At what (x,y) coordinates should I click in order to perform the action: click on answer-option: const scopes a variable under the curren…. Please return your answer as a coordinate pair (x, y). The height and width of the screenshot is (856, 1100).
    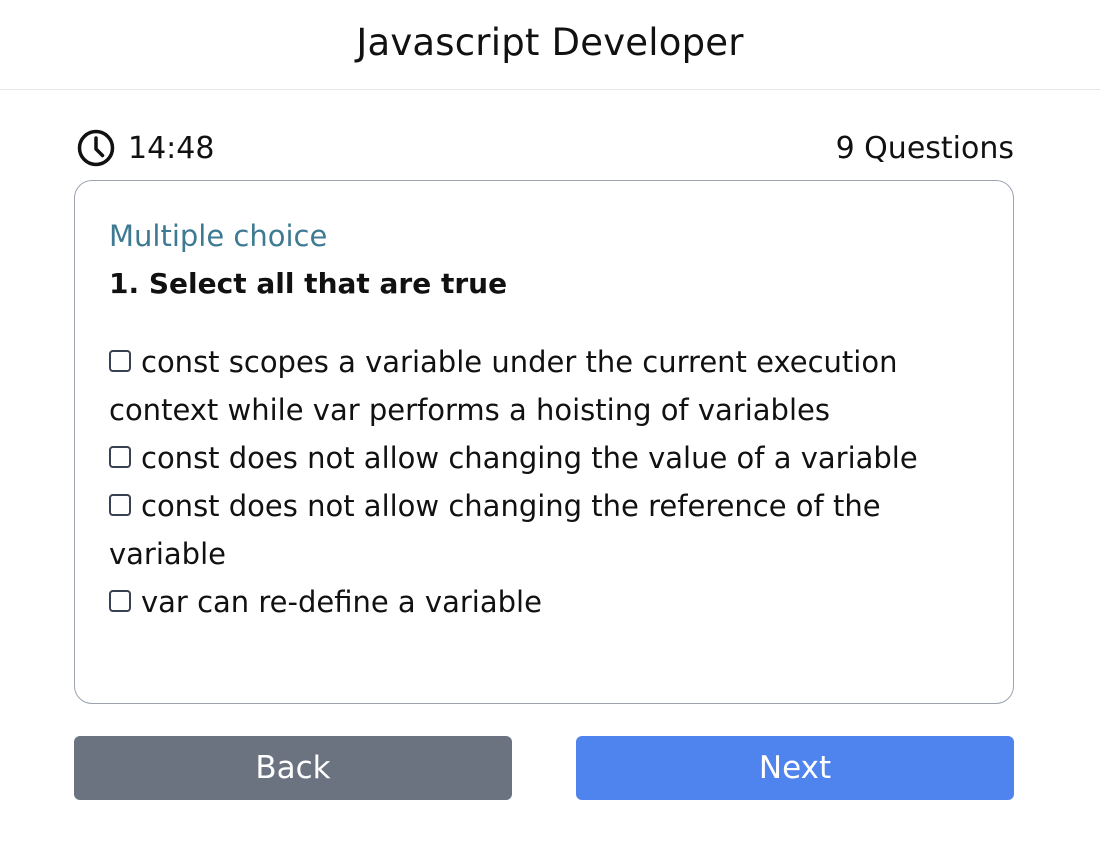
    Looking at the image, I should click on (544, 386).